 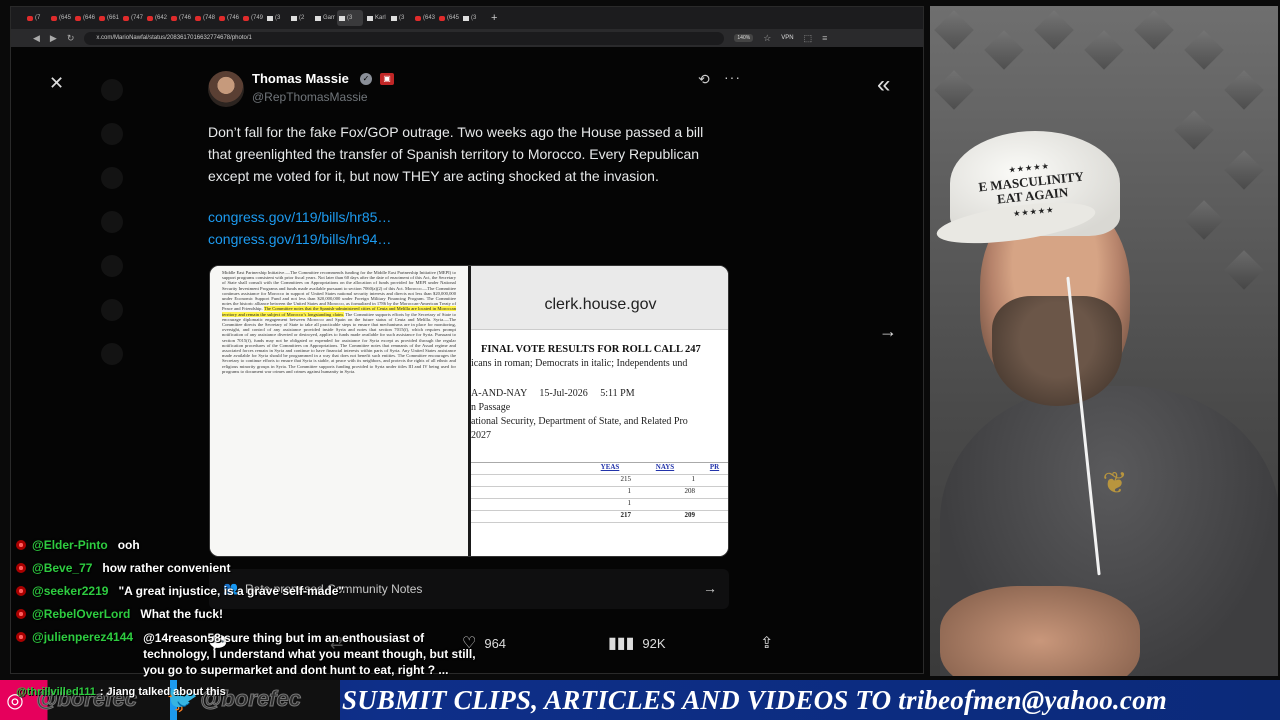 I want to click on browser-tab: (646, so click(x=84, y=18).